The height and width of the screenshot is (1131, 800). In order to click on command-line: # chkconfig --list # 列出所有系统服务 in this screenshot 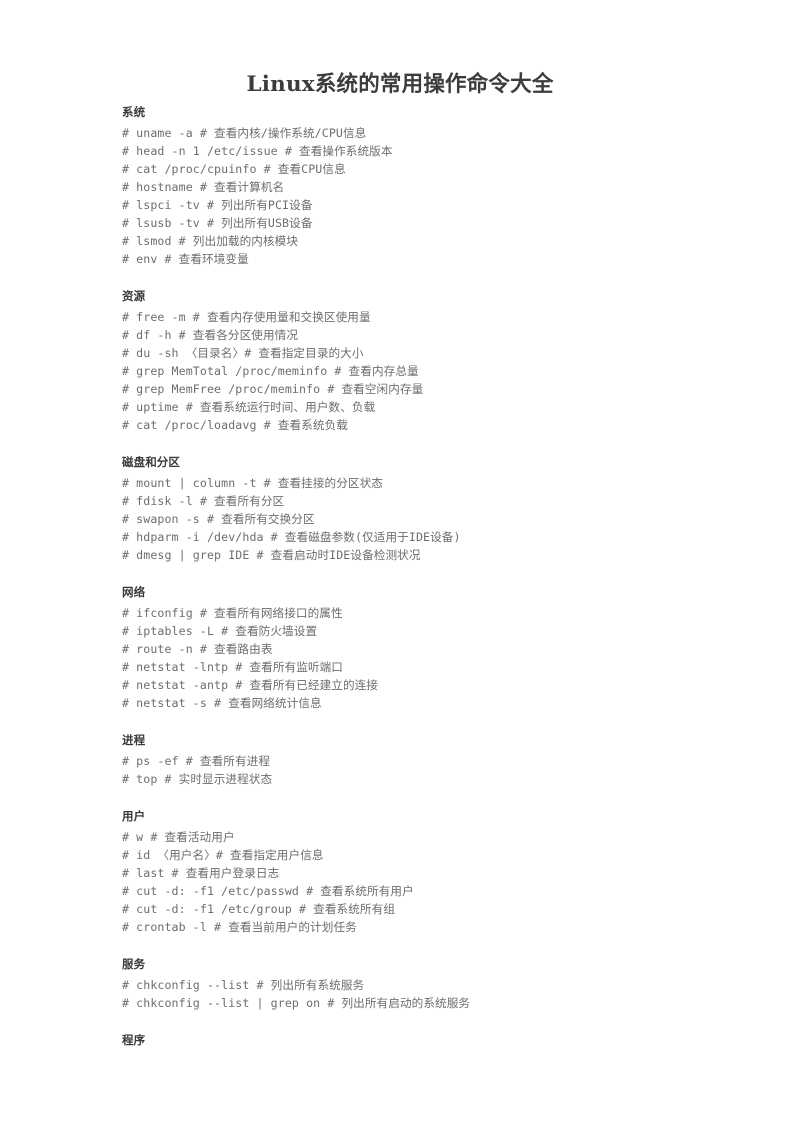, I will do `click(243, 985)`.